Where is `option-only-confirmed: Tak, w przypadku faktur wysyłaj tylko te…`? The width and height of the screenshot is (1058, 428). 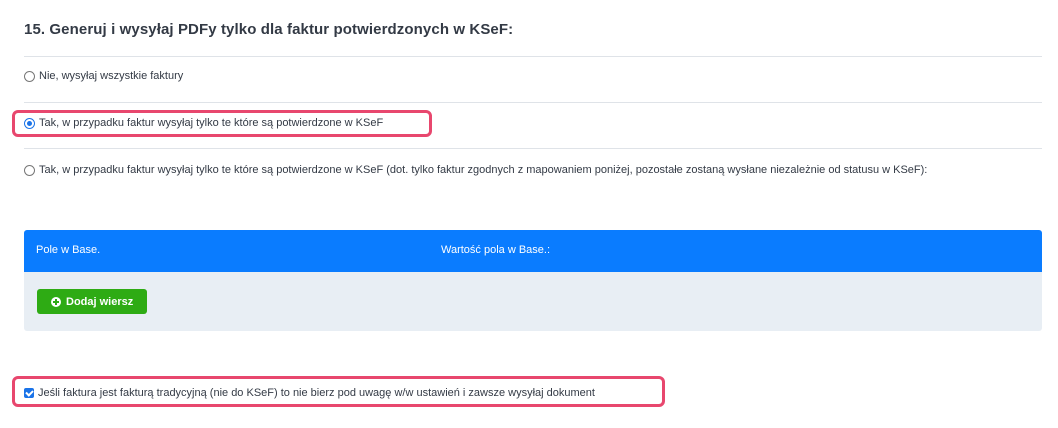 option-only-confirmed: Tak, w przypadku faktur wysyłaj tylko te… is located at coordinates (203, 123).